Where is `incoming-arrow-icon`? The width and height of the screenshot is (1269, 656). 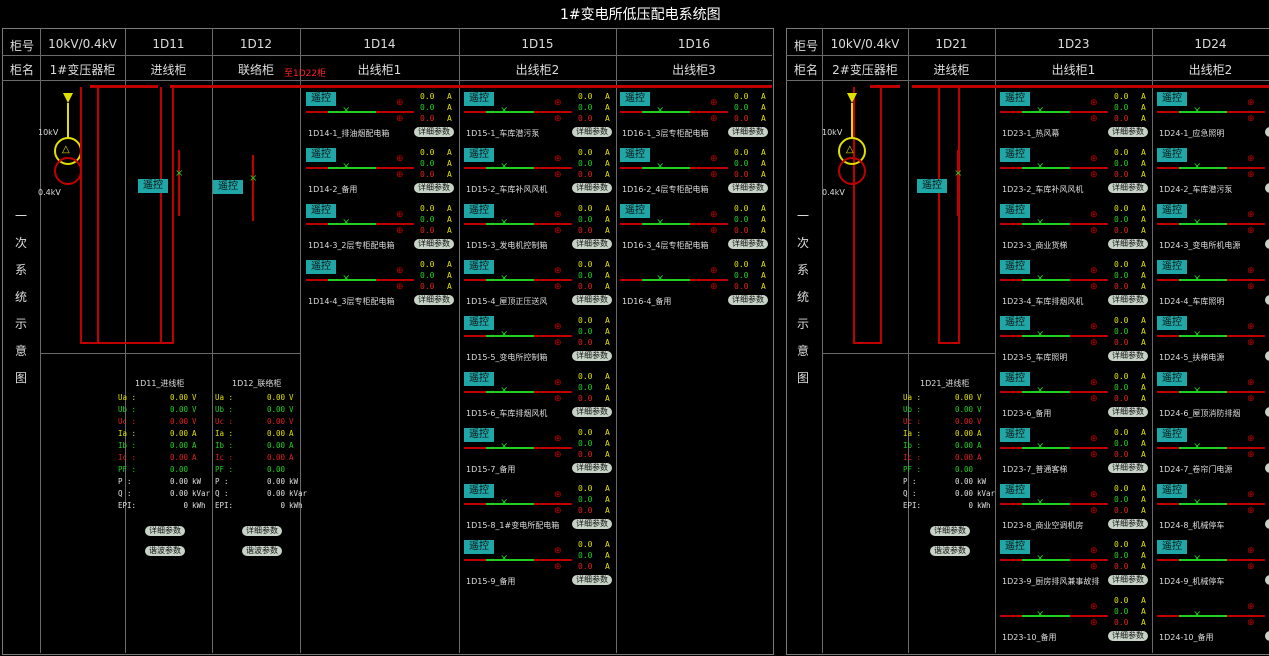 incoming-arrow-icon is located at coordinates (852, 98).